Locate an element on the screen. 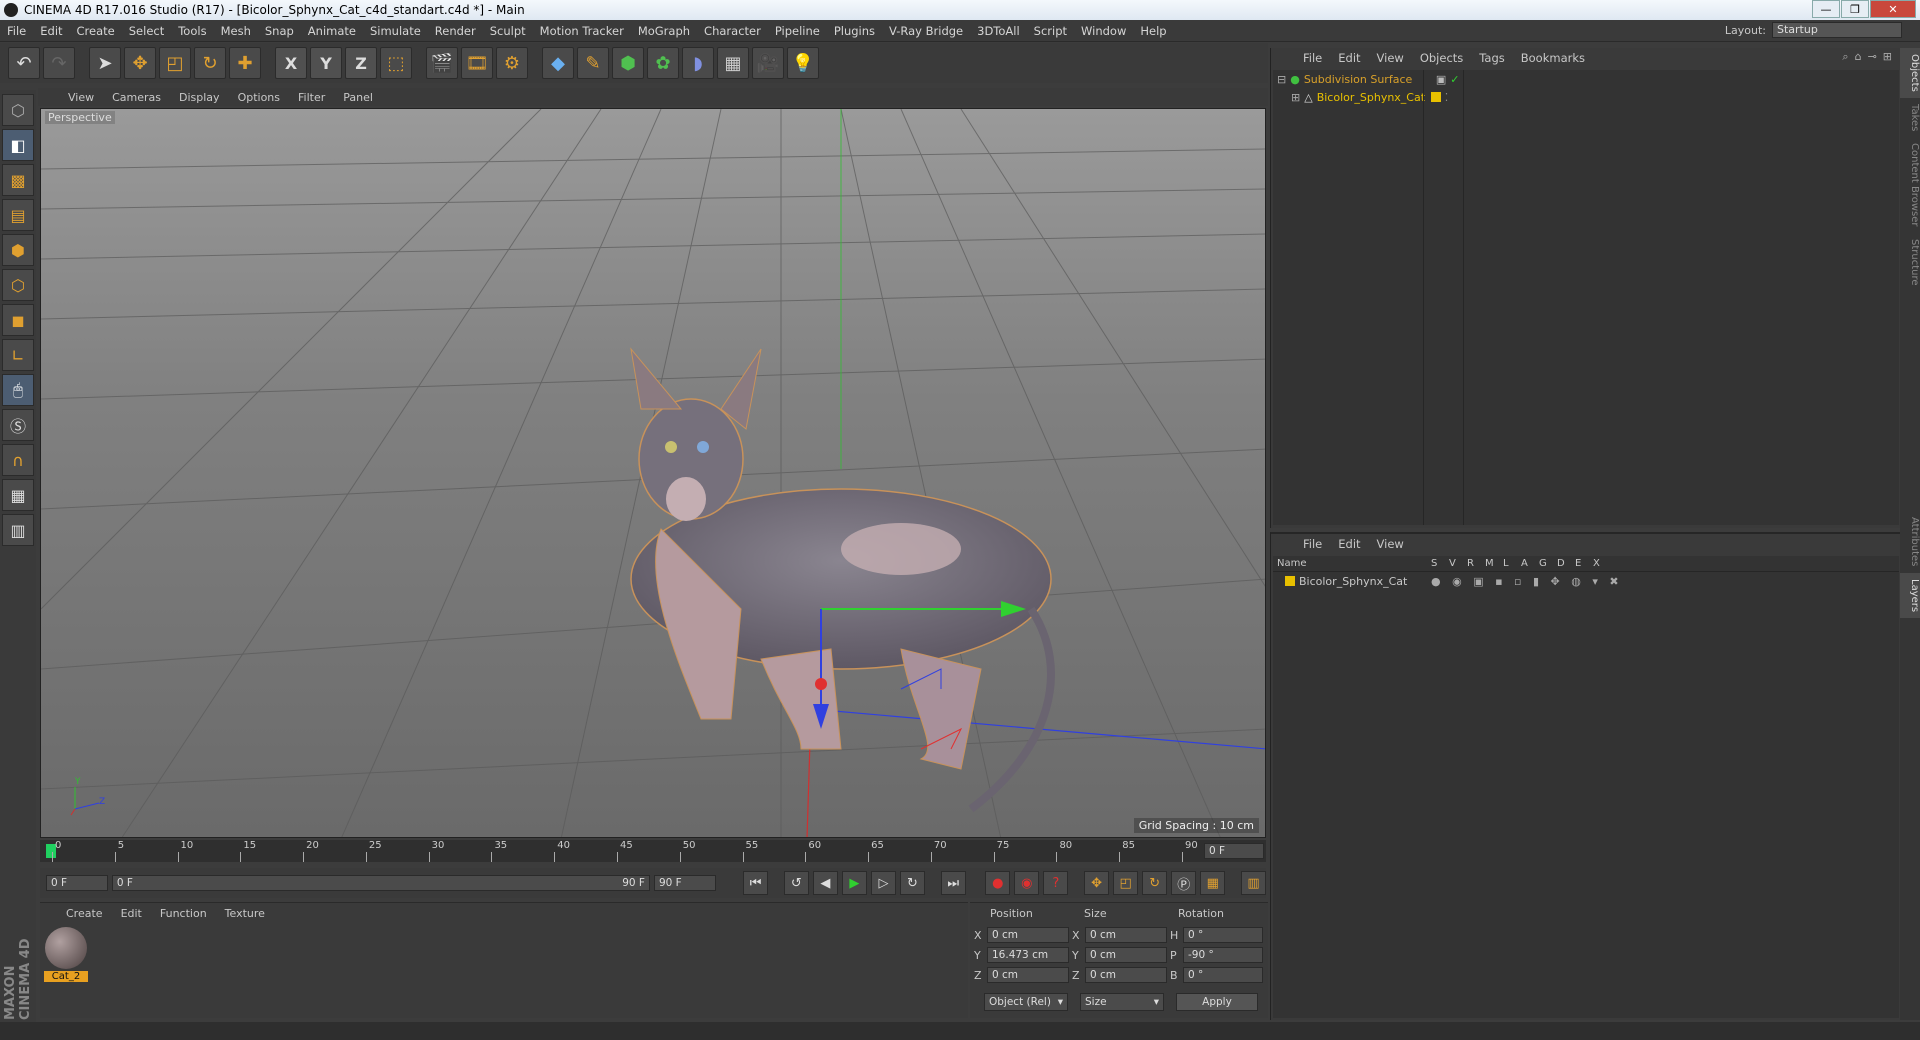  size-z-field: 0 cm is located at coordinates (1126, 975).